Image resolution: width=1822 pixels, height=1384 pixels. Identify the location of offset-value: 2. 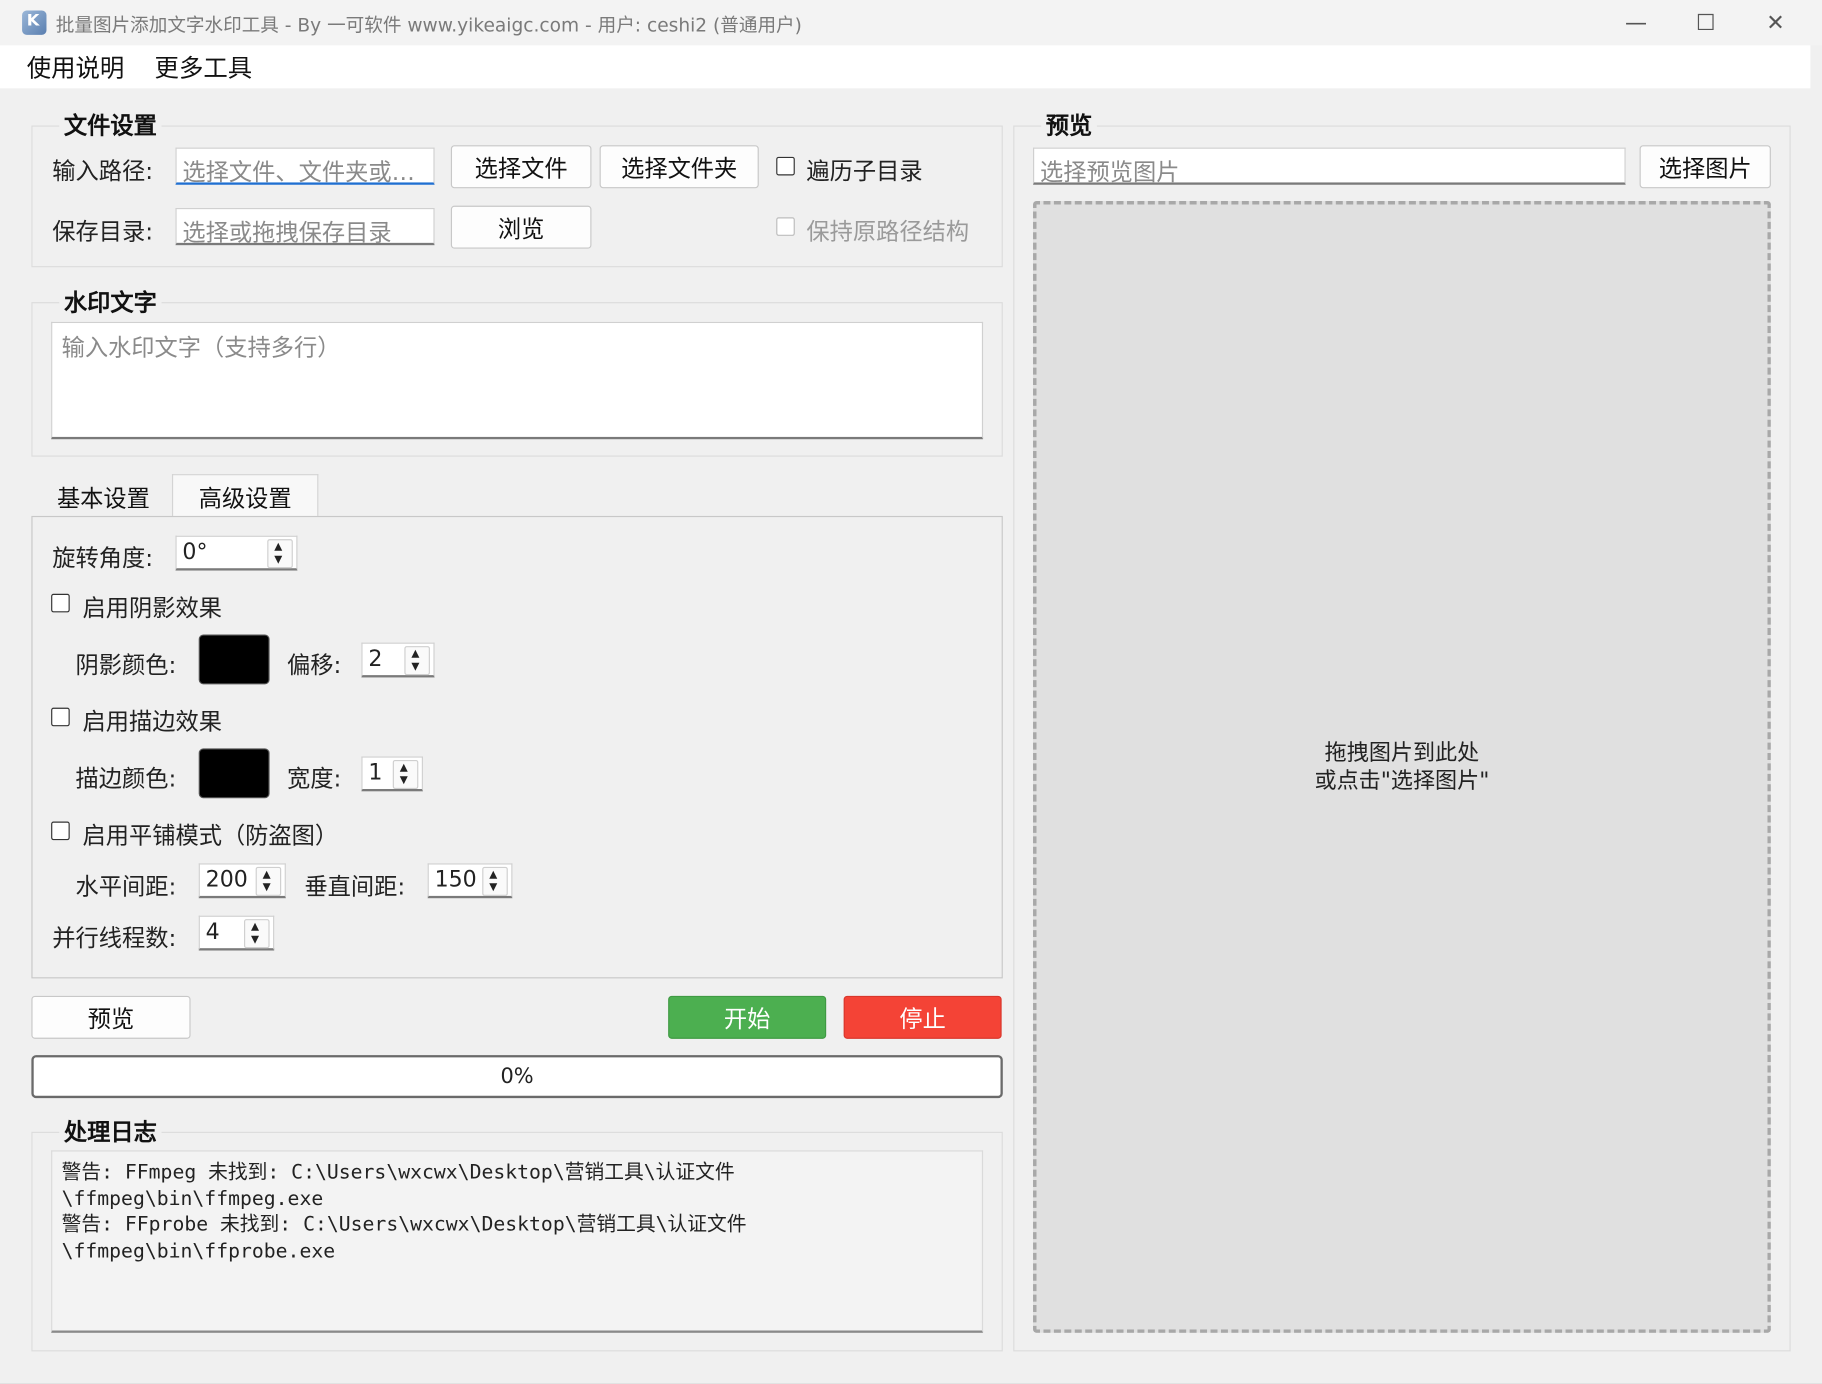
(375, 659).